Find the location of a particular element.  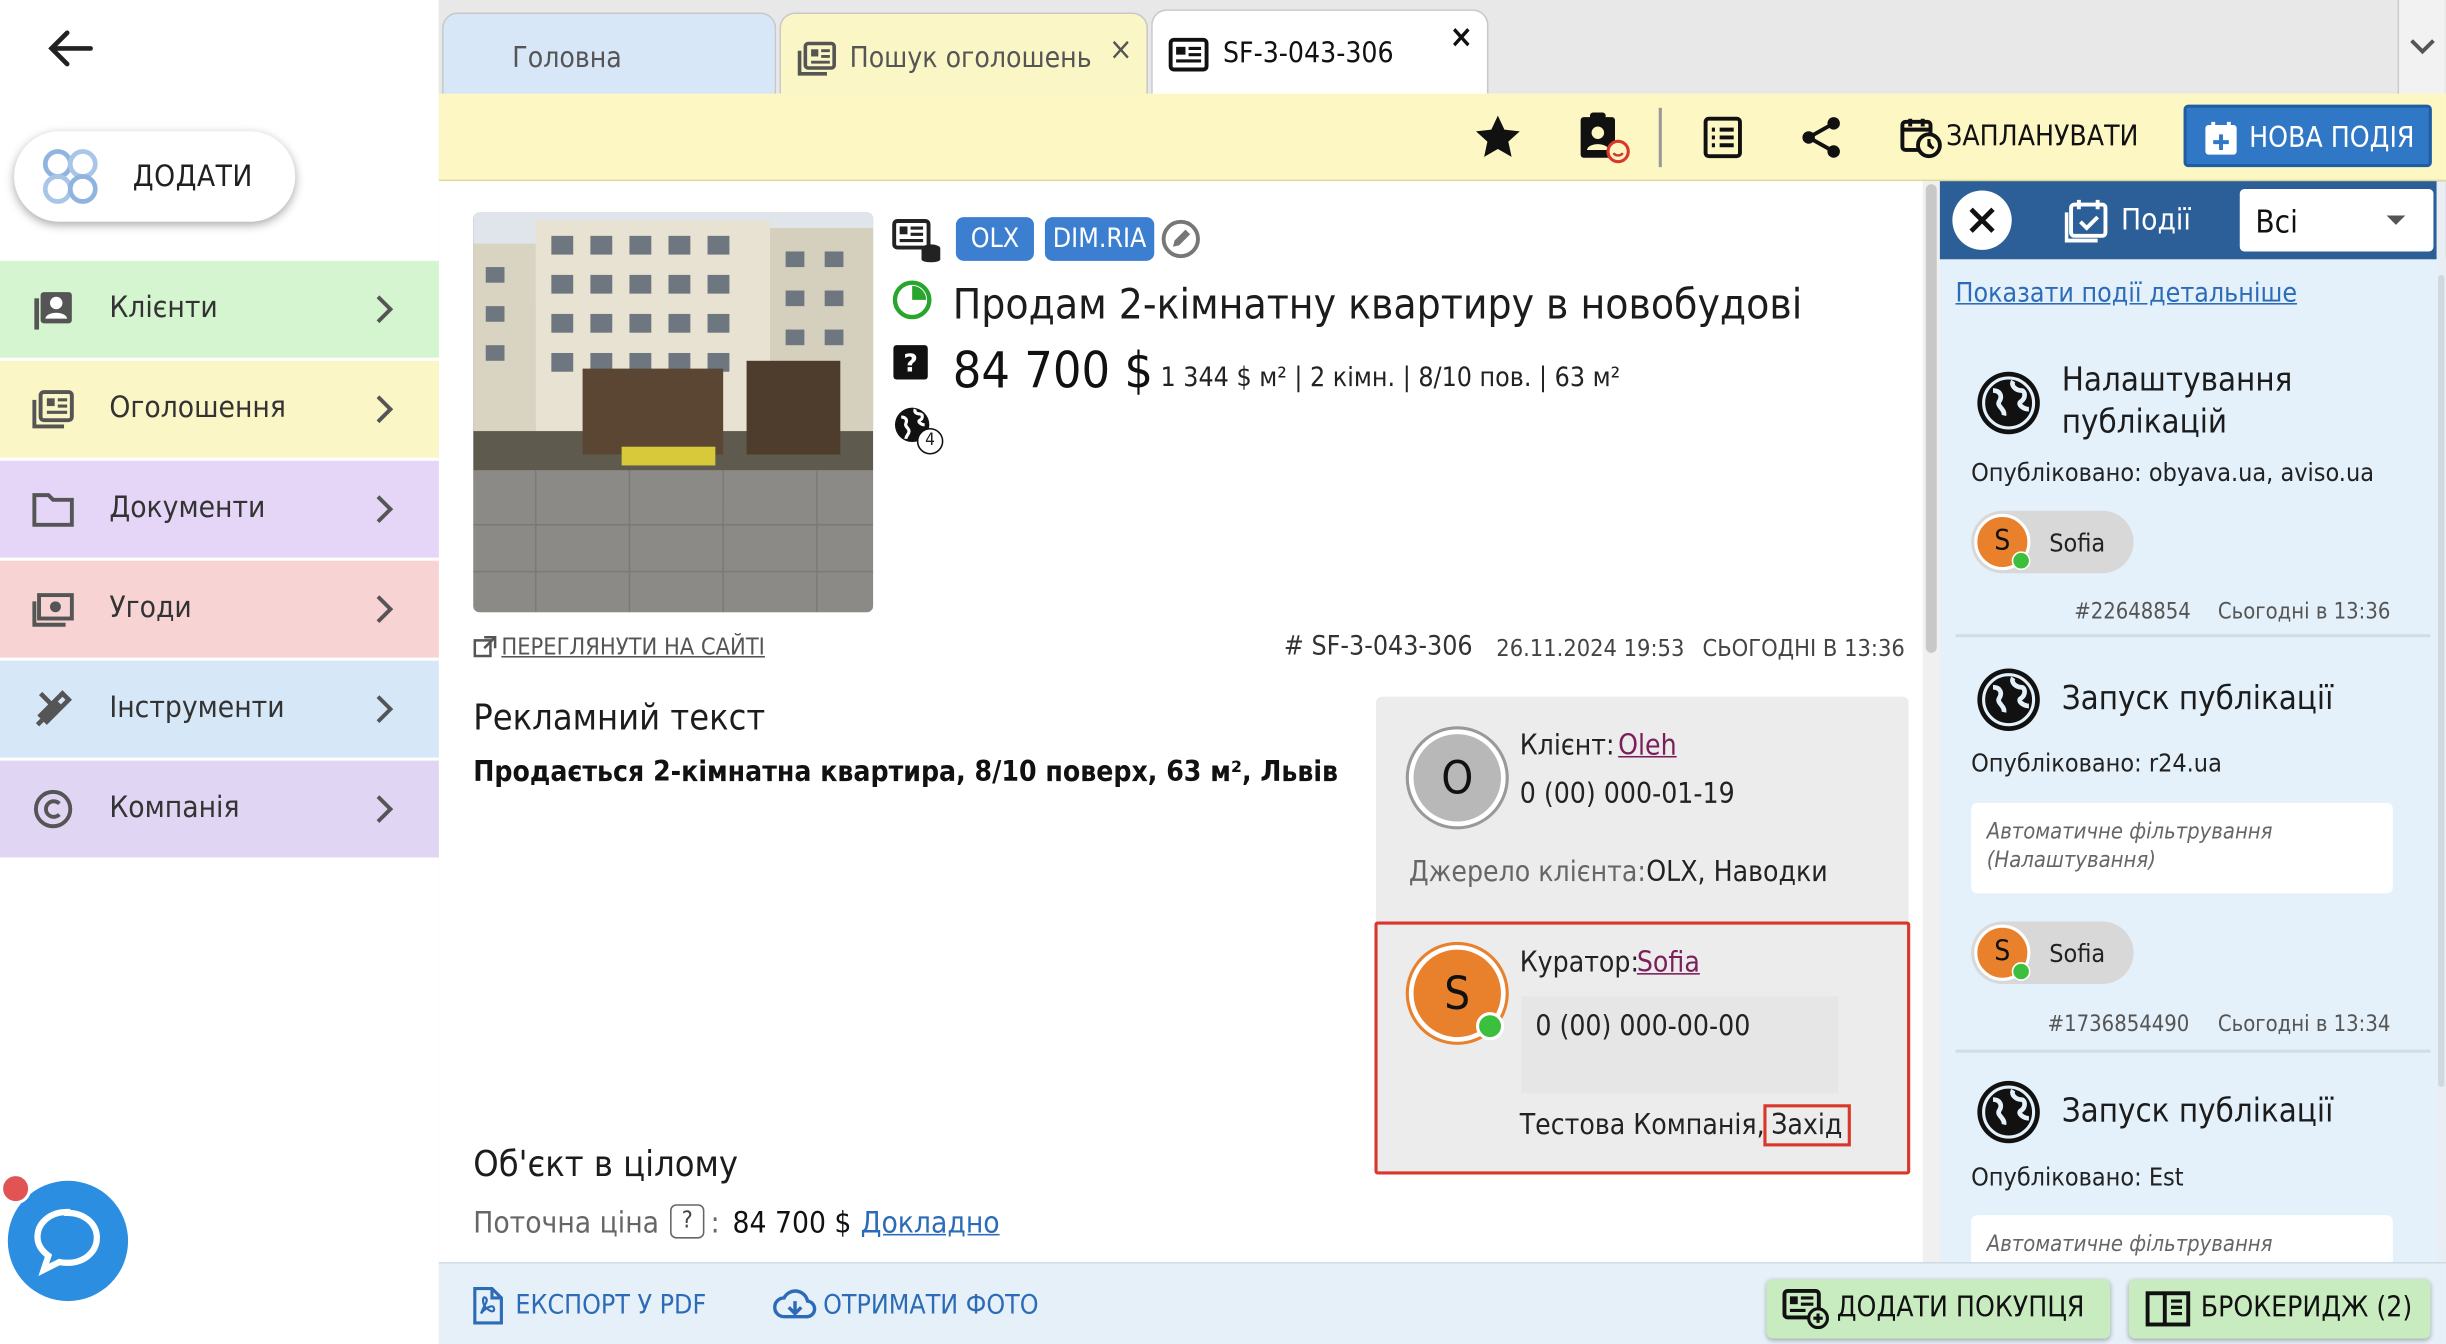

current-price-row: Поточна ціна ? : 84 700 $ Докладно is located at coordinates (785, 1223).